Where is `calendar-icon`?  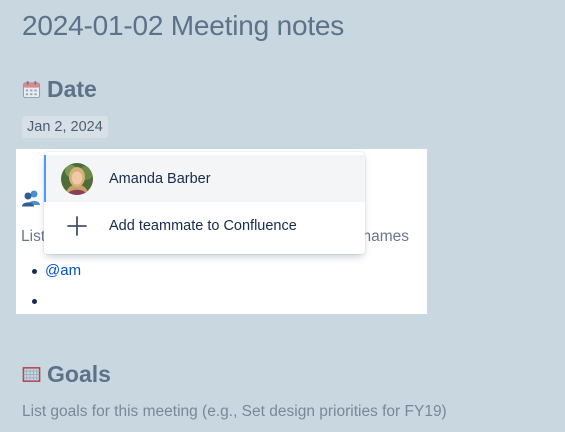 calendar-icon is located at coordinates (31, 89).